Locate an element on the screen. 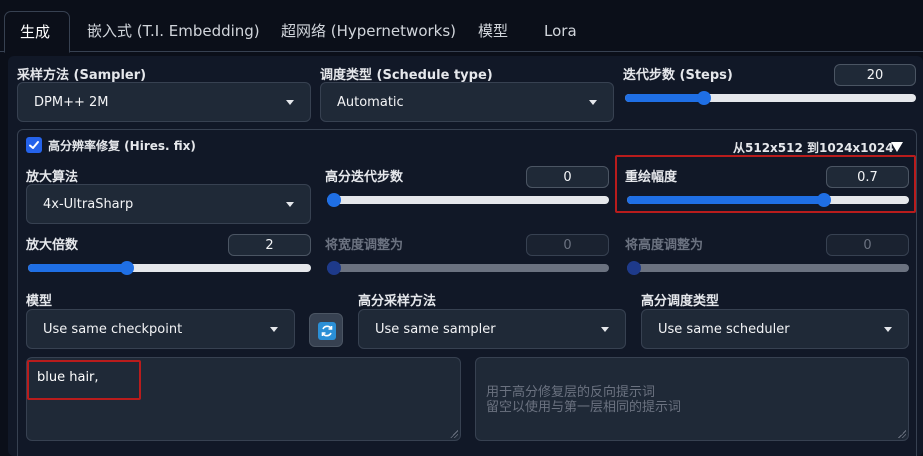 This screenshot has height=456, width=923. resize-height-input: 0 is located at coordinates (867, 245).